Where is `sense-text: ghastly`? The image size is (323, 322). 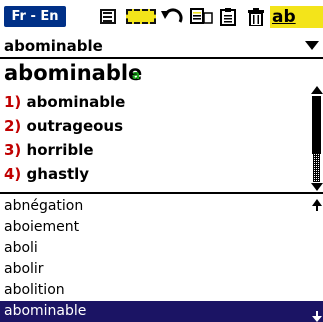
sense-text: ghastly is located at coordinates (58, 174).